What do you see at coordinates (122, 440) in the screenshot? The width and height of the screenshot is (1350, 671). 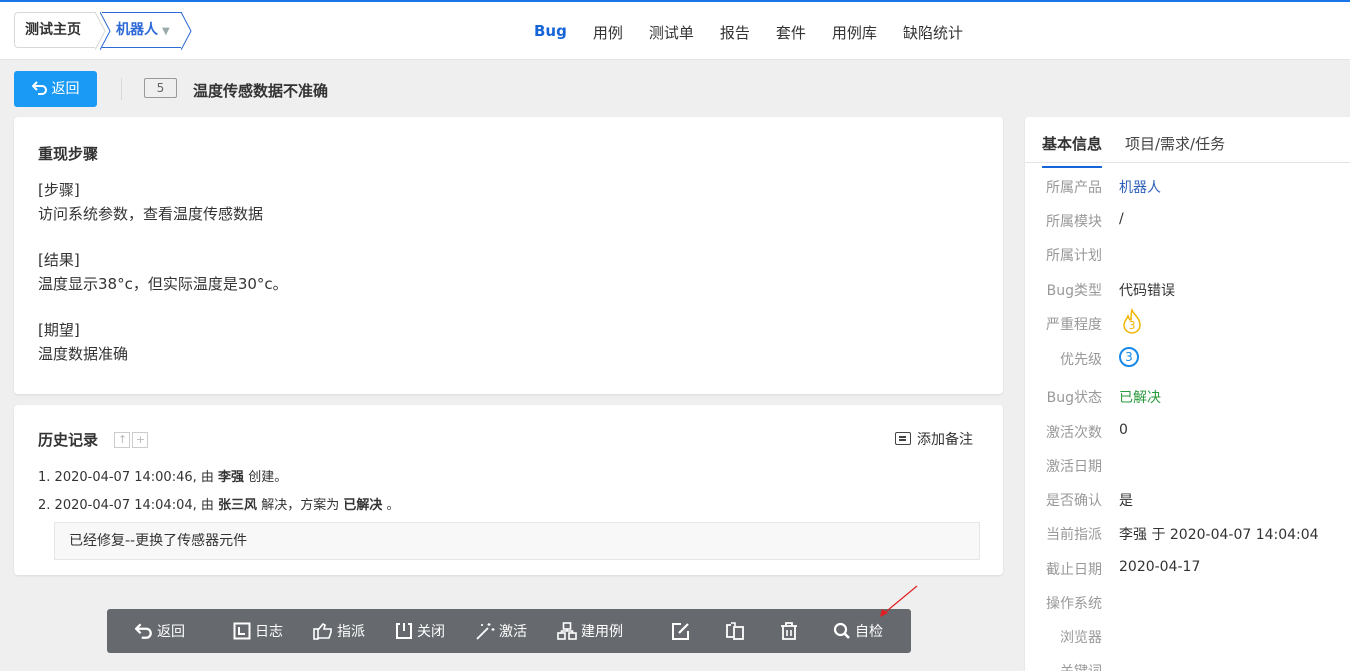 I see `sort-up-icon: ↑` at bounding box center [122, 440].